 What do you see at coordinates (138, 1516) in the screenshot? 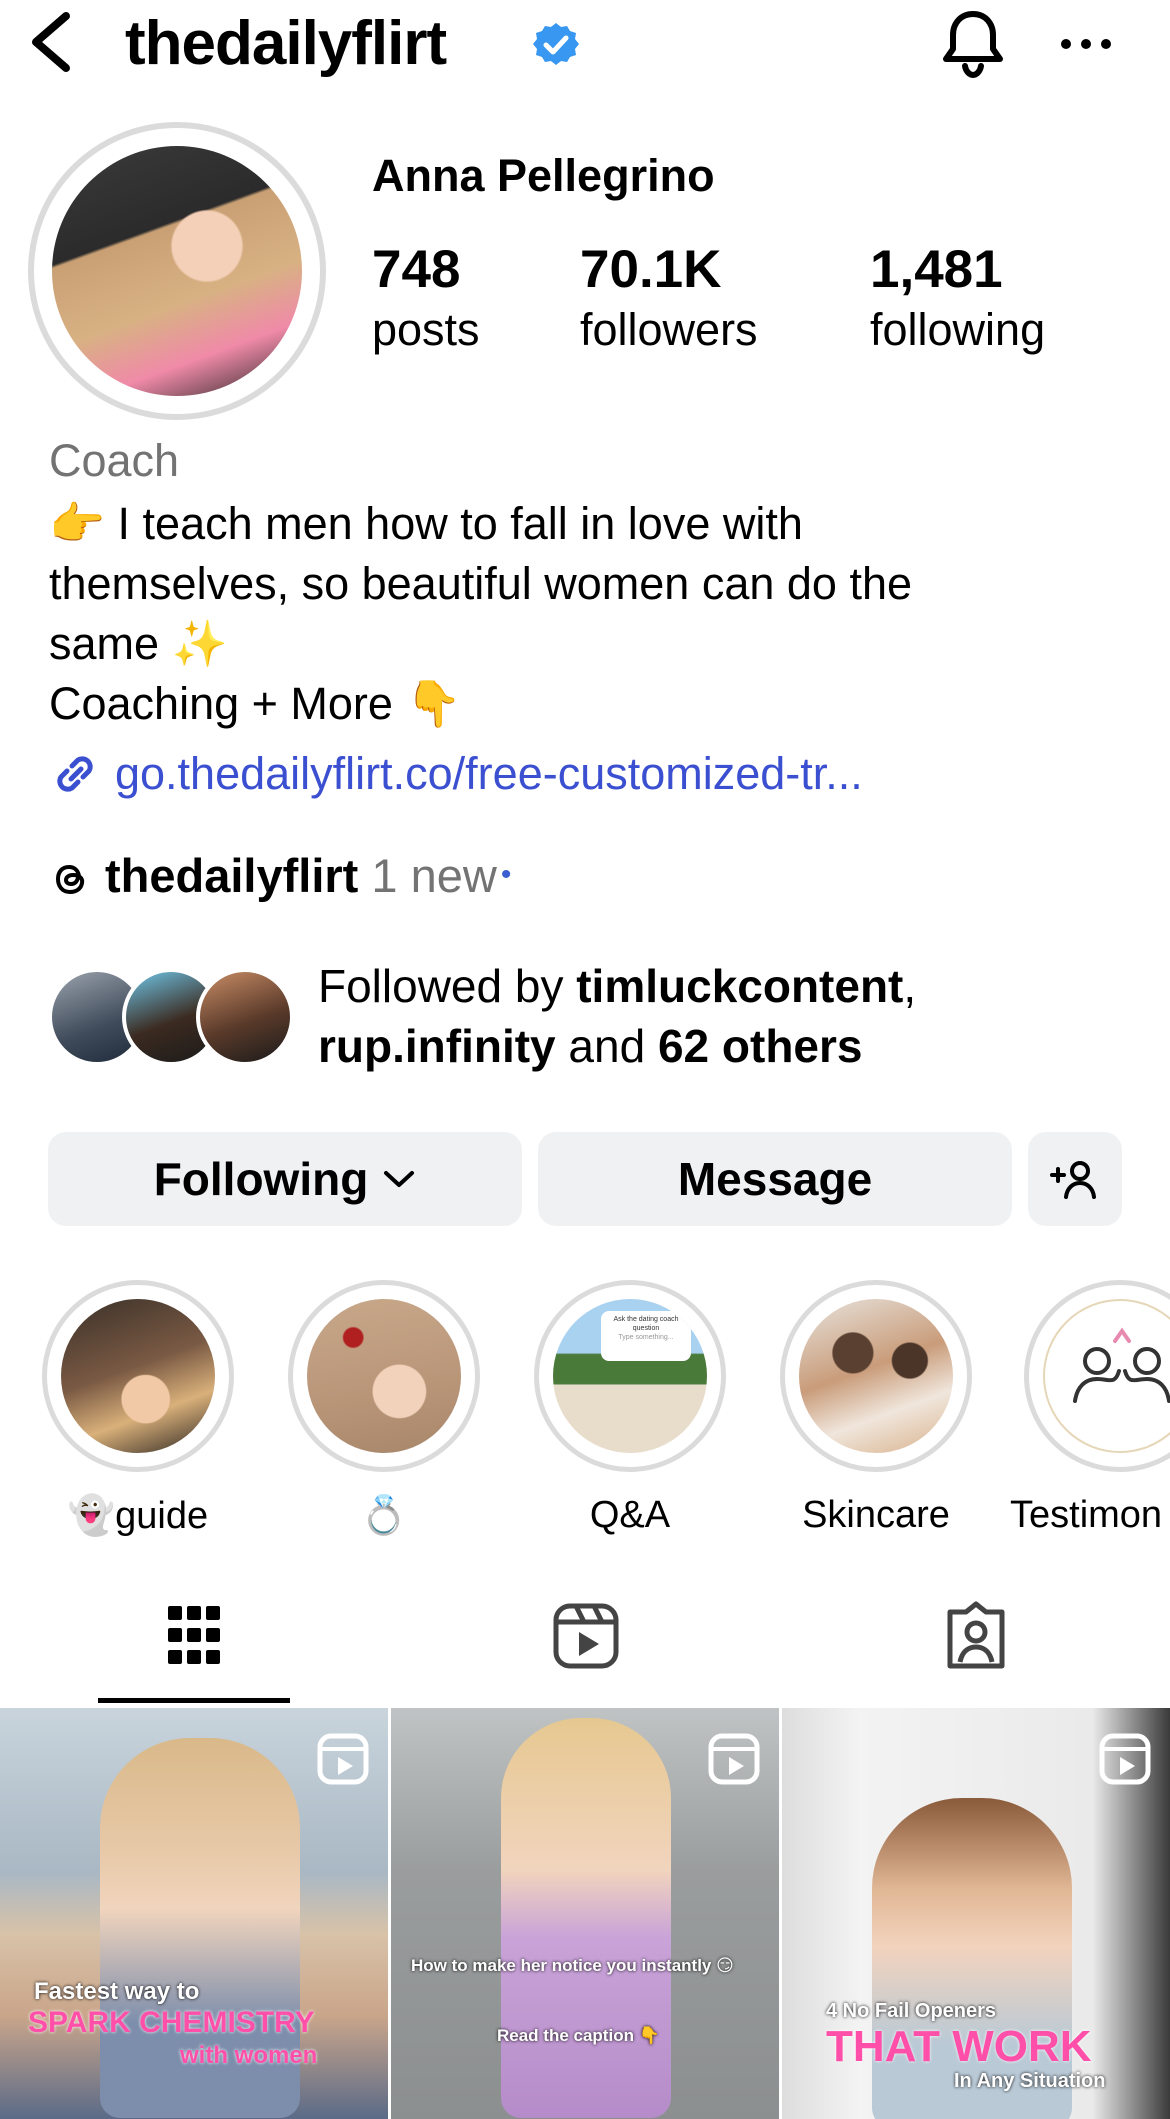
I see `highlight-label: 👻guide` at bounding box center [138, 1516].